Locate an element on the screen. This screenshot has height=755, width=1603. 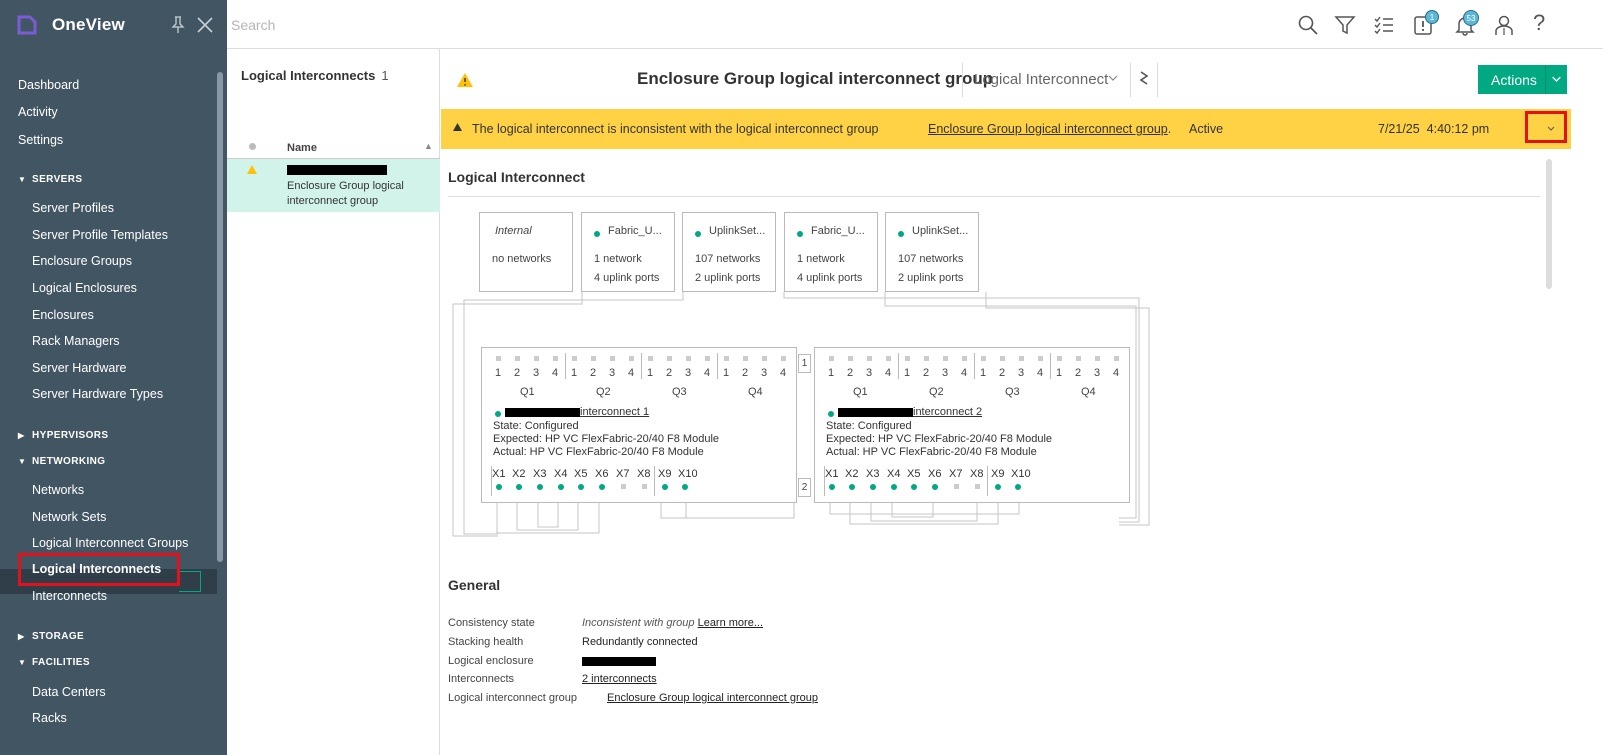
uplink-set-ports: 2 uplink ports is located at coordinates (931, 278).